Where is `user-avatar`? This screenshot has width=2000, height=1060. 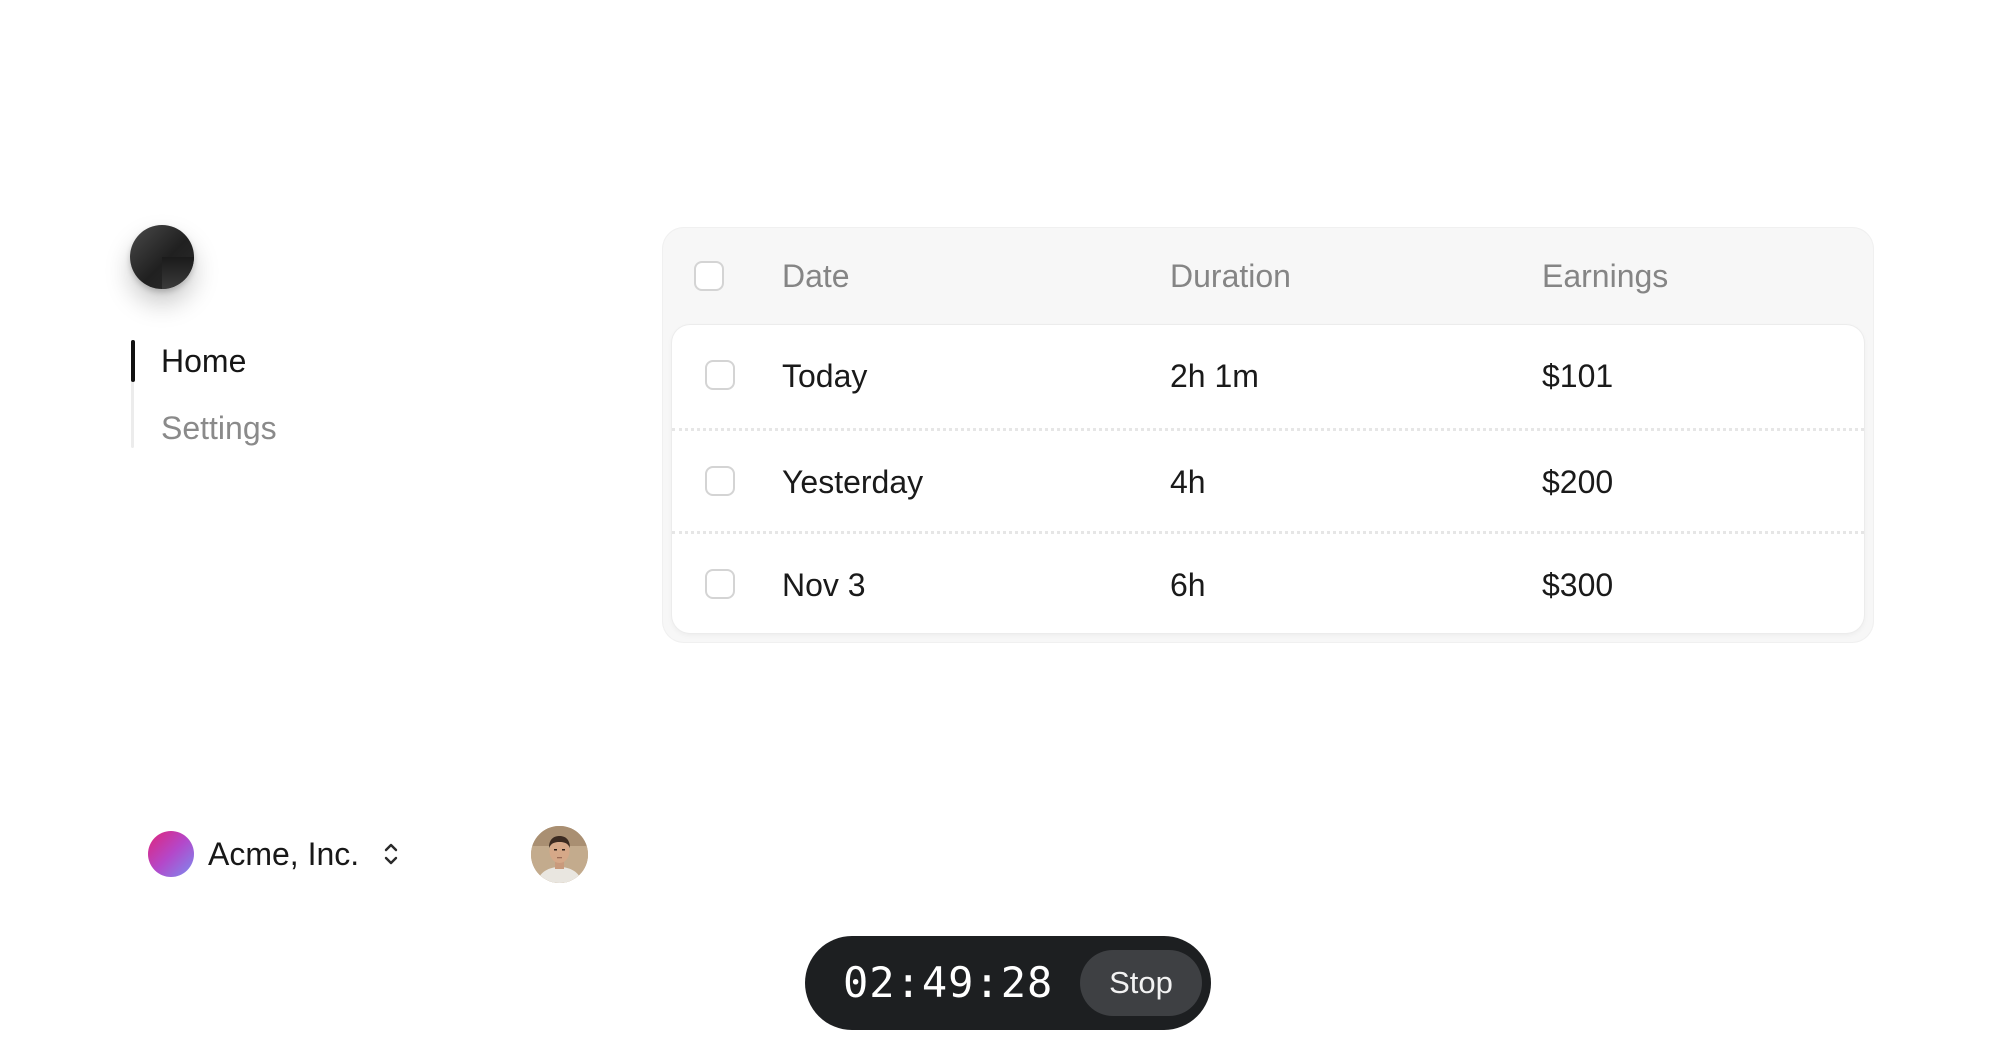
user-avatar is located at coordinates (559, 854).